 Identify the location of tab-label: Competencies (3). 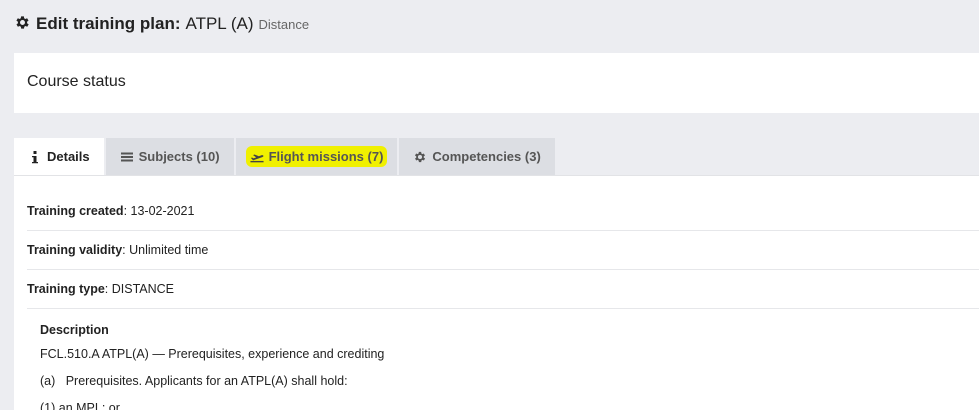
(486, 156).